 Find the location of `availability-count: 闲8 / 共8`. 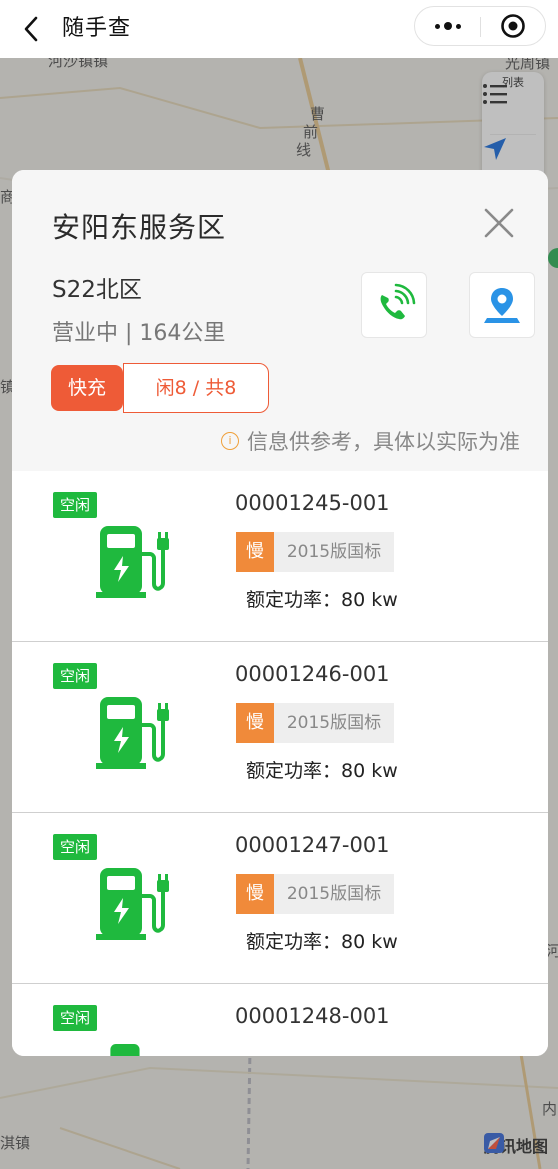

availability-count: 闲8 / 共8 is located at coordinates (196, 388).